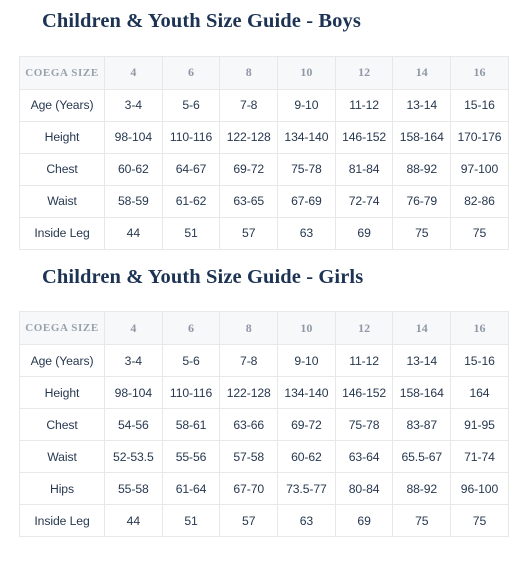  Describe the element at coordinates (62, 488) in the screenshot. I see `row-label: Hips` at that location.